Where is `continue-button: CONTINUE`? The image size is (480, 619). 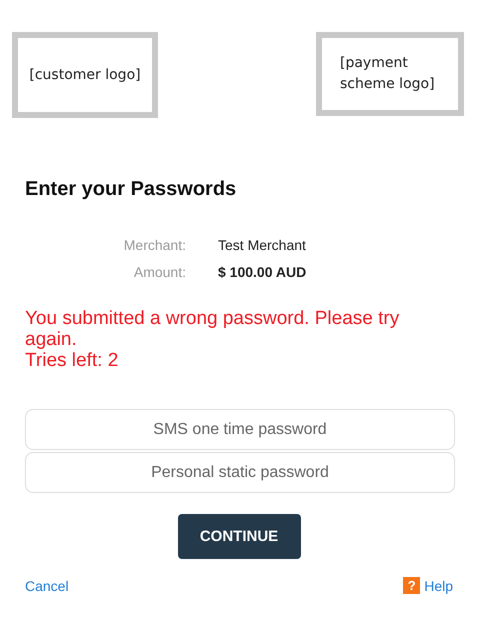 continue-button: CONTINUE is located at coordinates (239, 536).